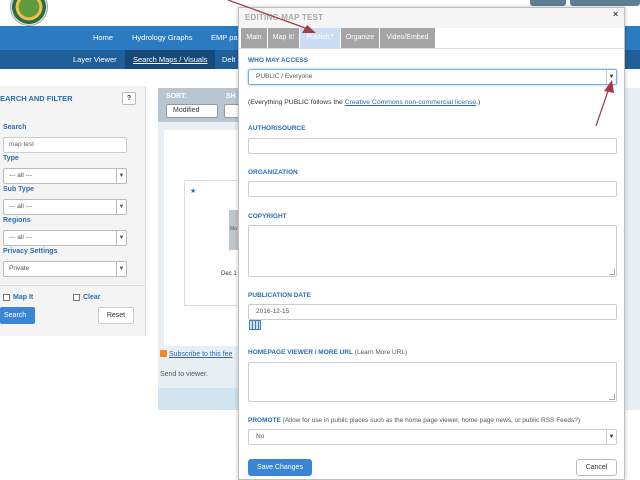 The image size is (640, 480). What do you see at coordinates (284, 17) in the screenshot?
I see `modal-title: EDITING MAP TEST` at bounding box center [284, 17].